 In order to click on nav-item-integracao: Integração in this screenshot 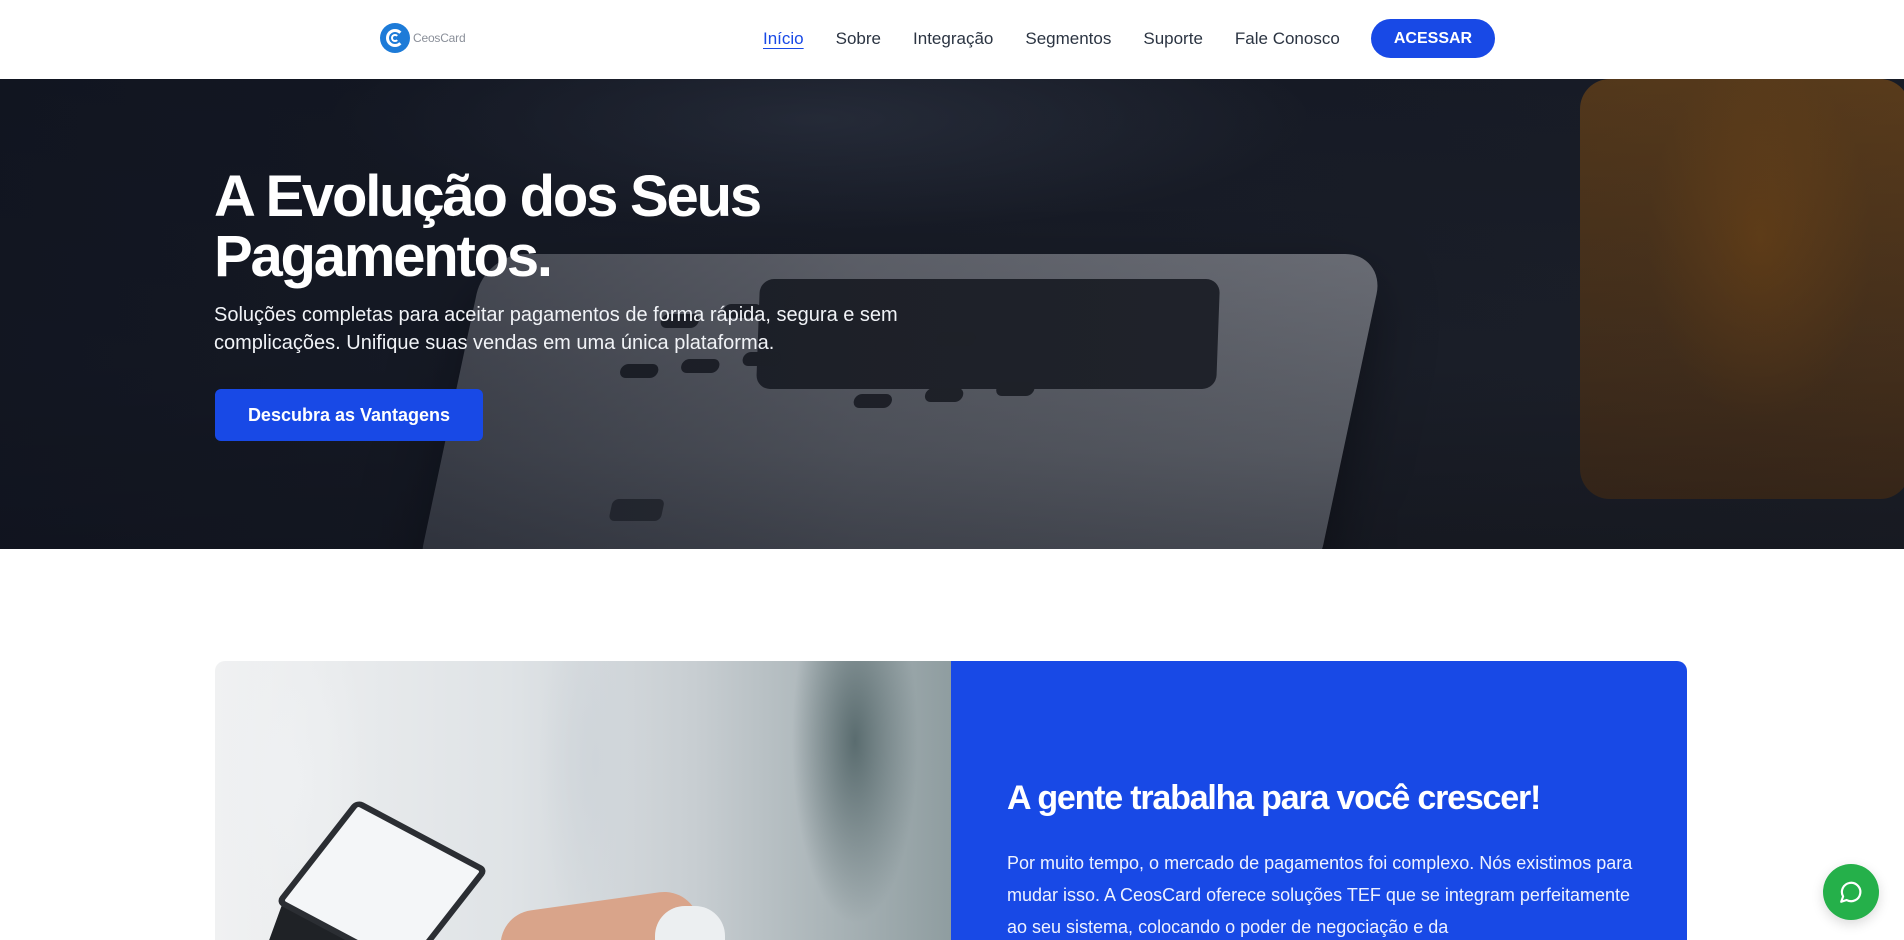, I will do `click(953, 39)`.